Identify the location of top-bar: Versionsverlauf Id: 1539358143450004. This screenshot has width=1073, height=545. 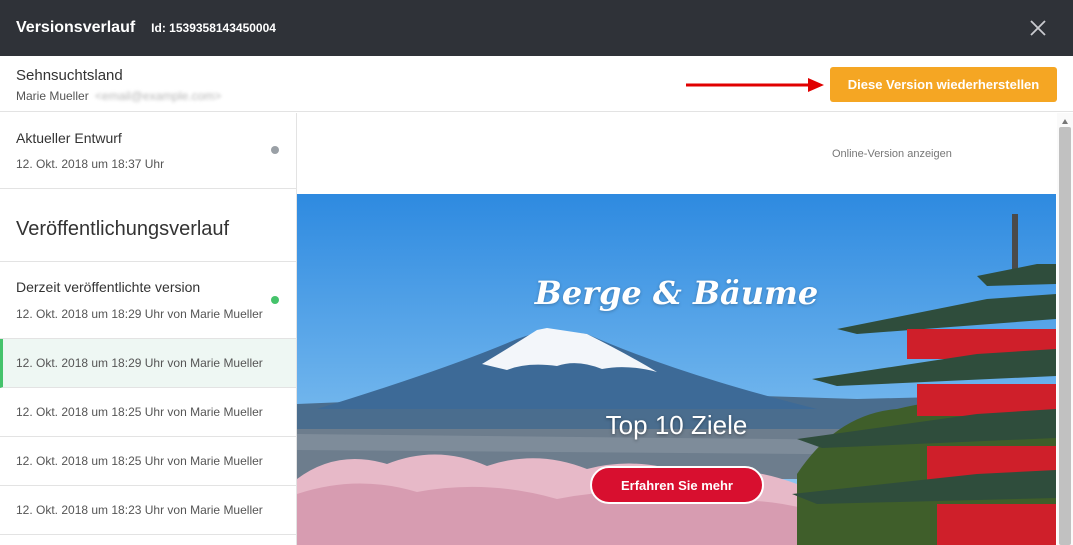
(536, 28).